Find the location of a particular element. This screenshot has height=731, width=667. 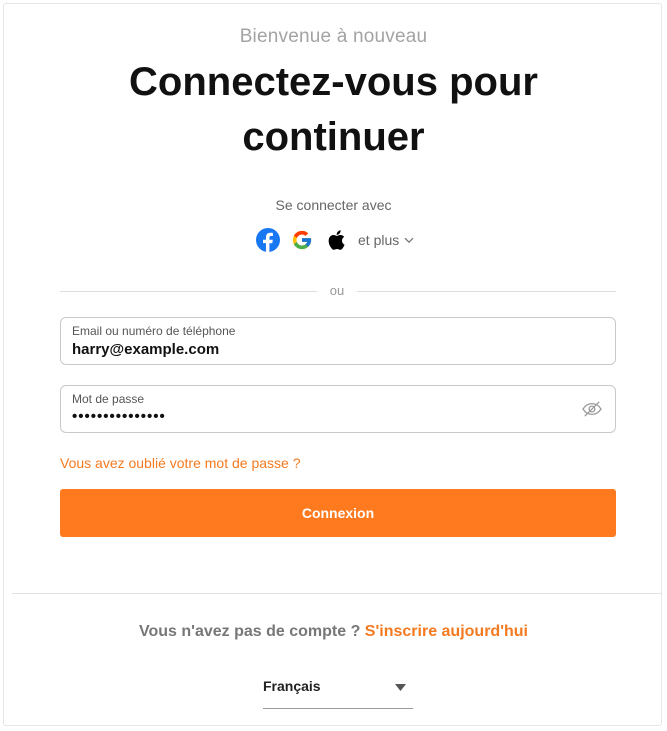

google-icon is located at coordinates (302, 240).